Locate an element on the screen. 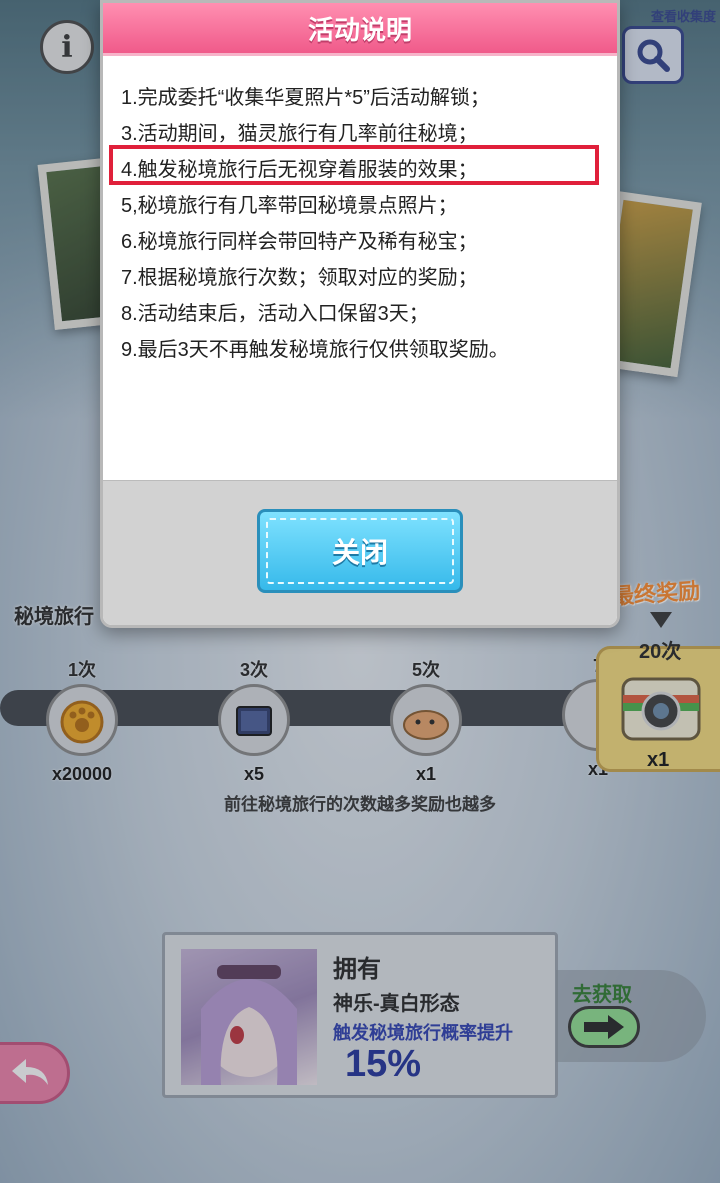 Image resolution: width=720 pixels, height=1183 pixels. close-button: 关闭 is located at coordinates (360, 551).